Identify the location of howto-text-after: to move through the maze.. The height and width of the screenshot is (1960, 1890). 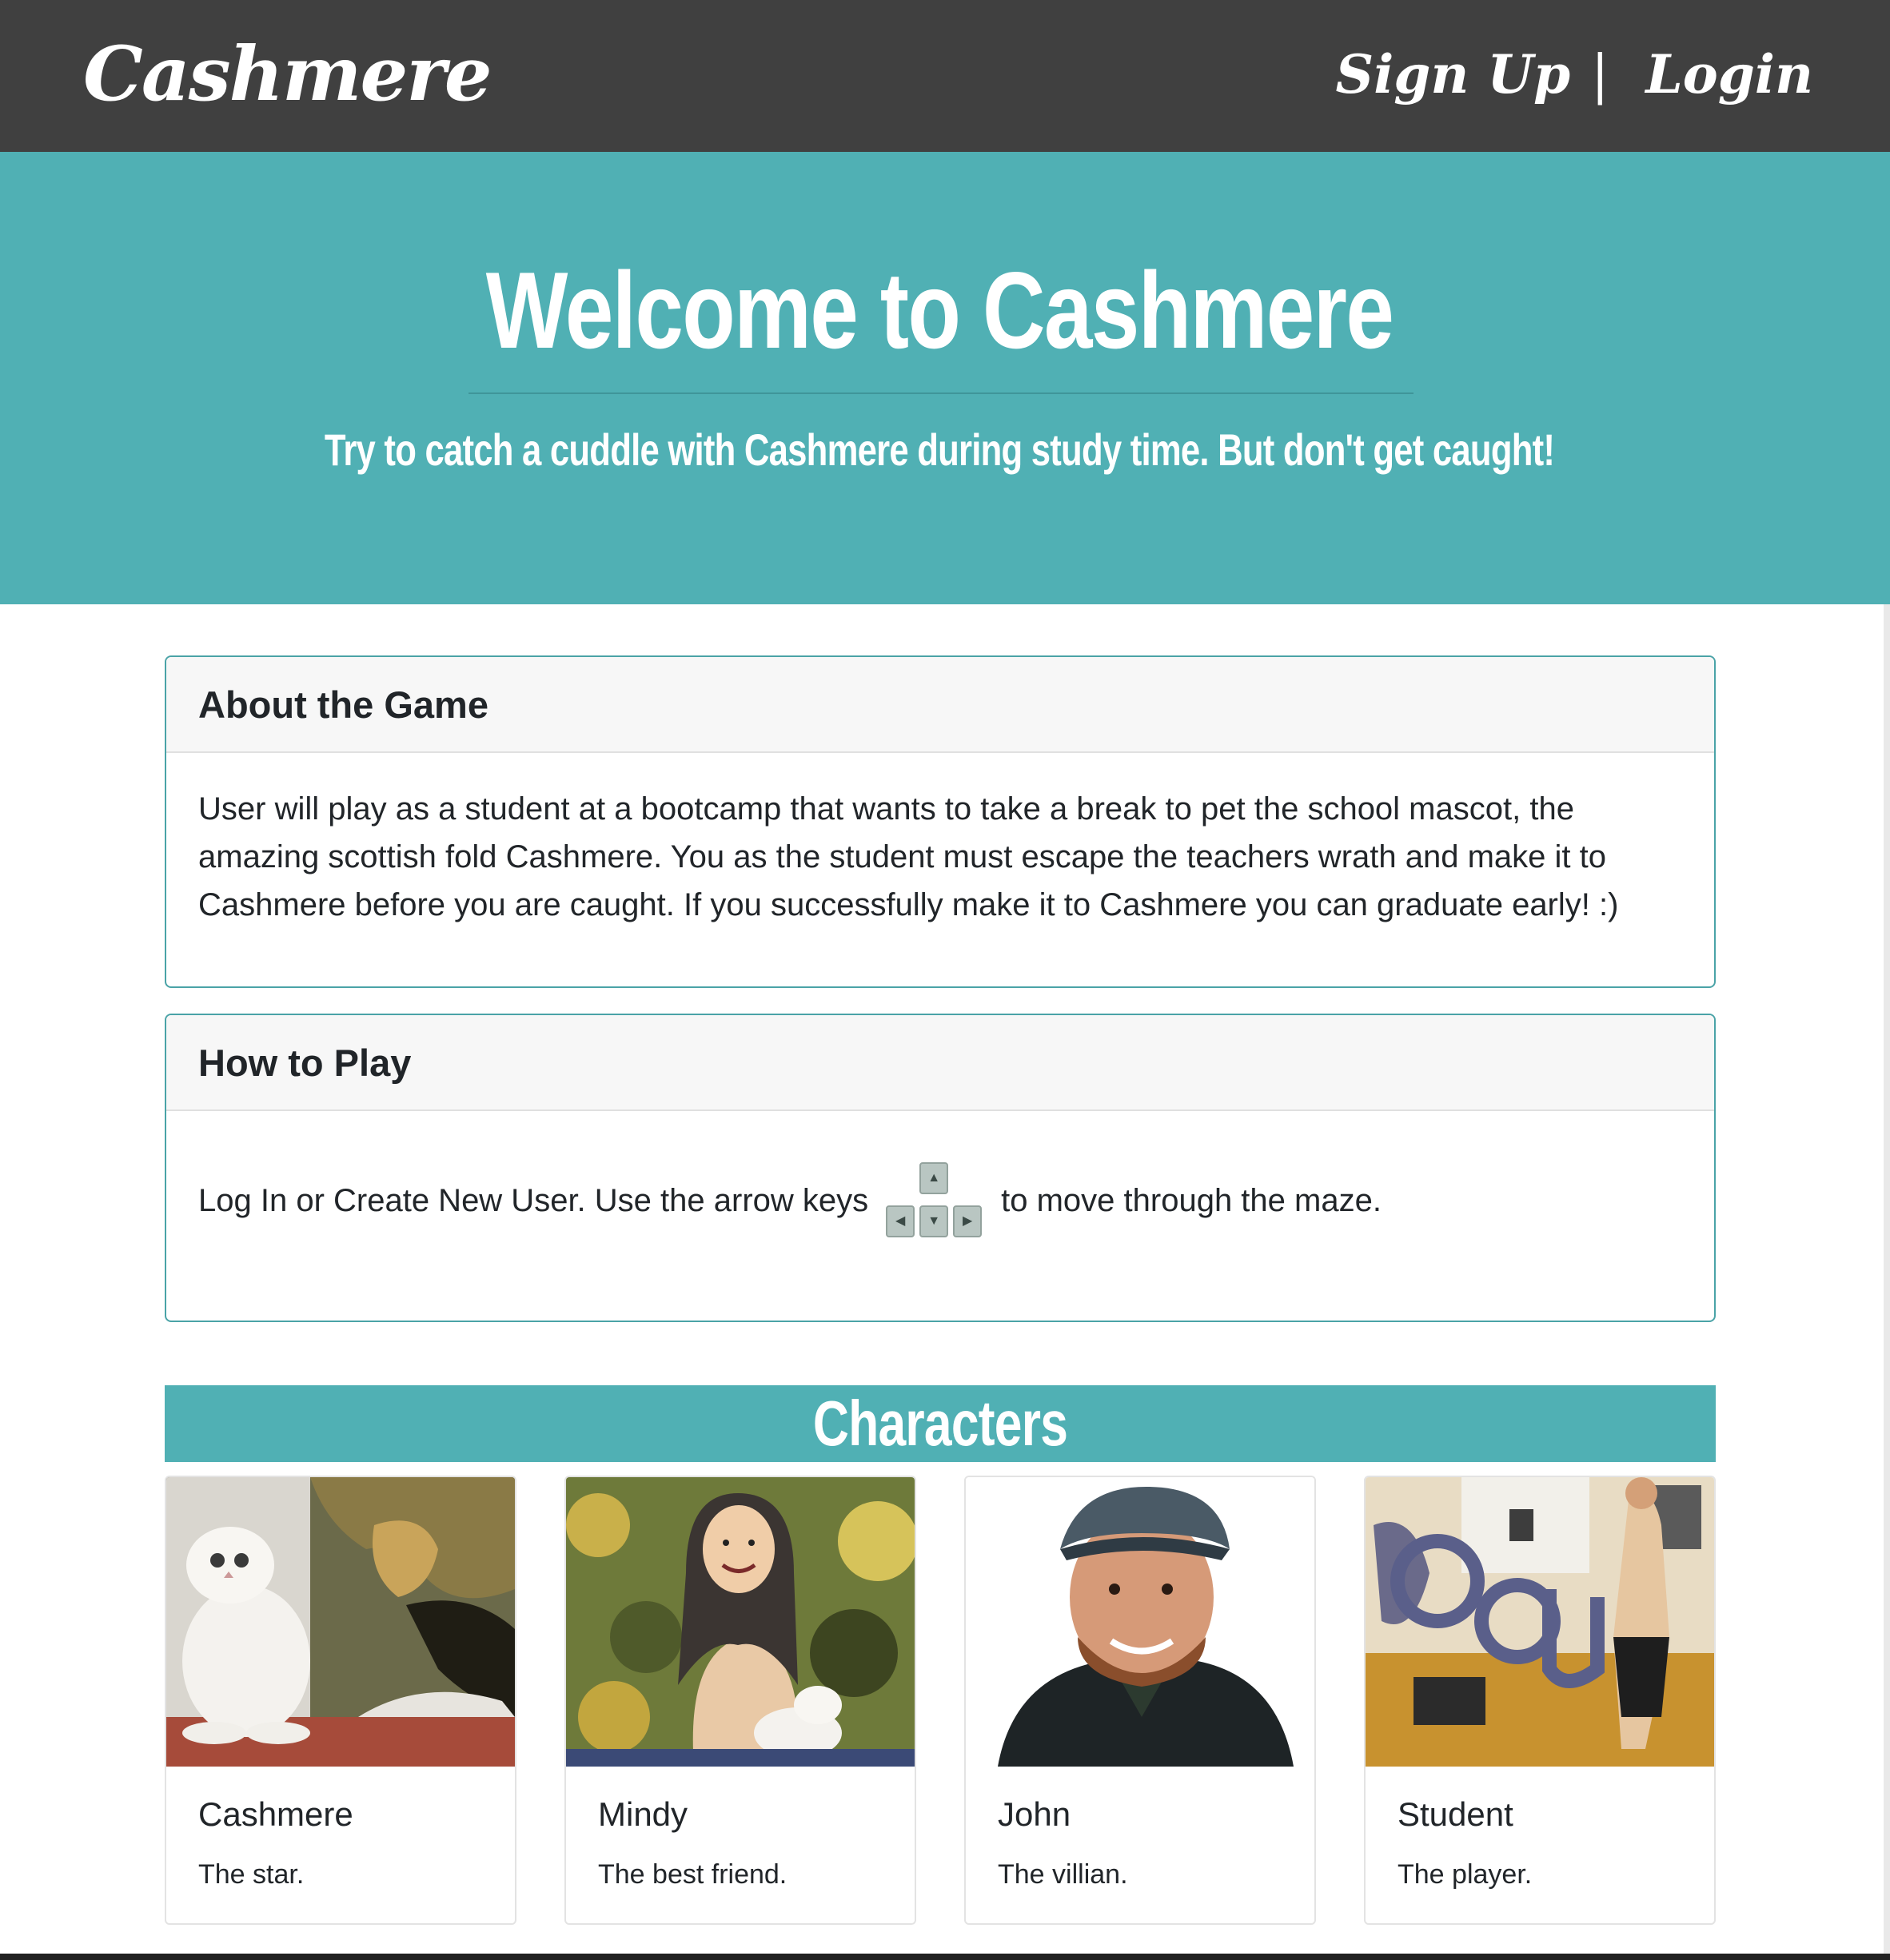
(1191, 1200).